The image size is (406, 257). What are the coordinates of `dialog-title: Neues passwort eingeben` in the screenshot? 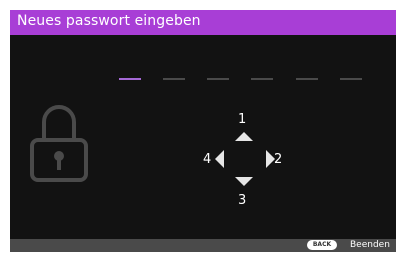 It's located at (109, 21).